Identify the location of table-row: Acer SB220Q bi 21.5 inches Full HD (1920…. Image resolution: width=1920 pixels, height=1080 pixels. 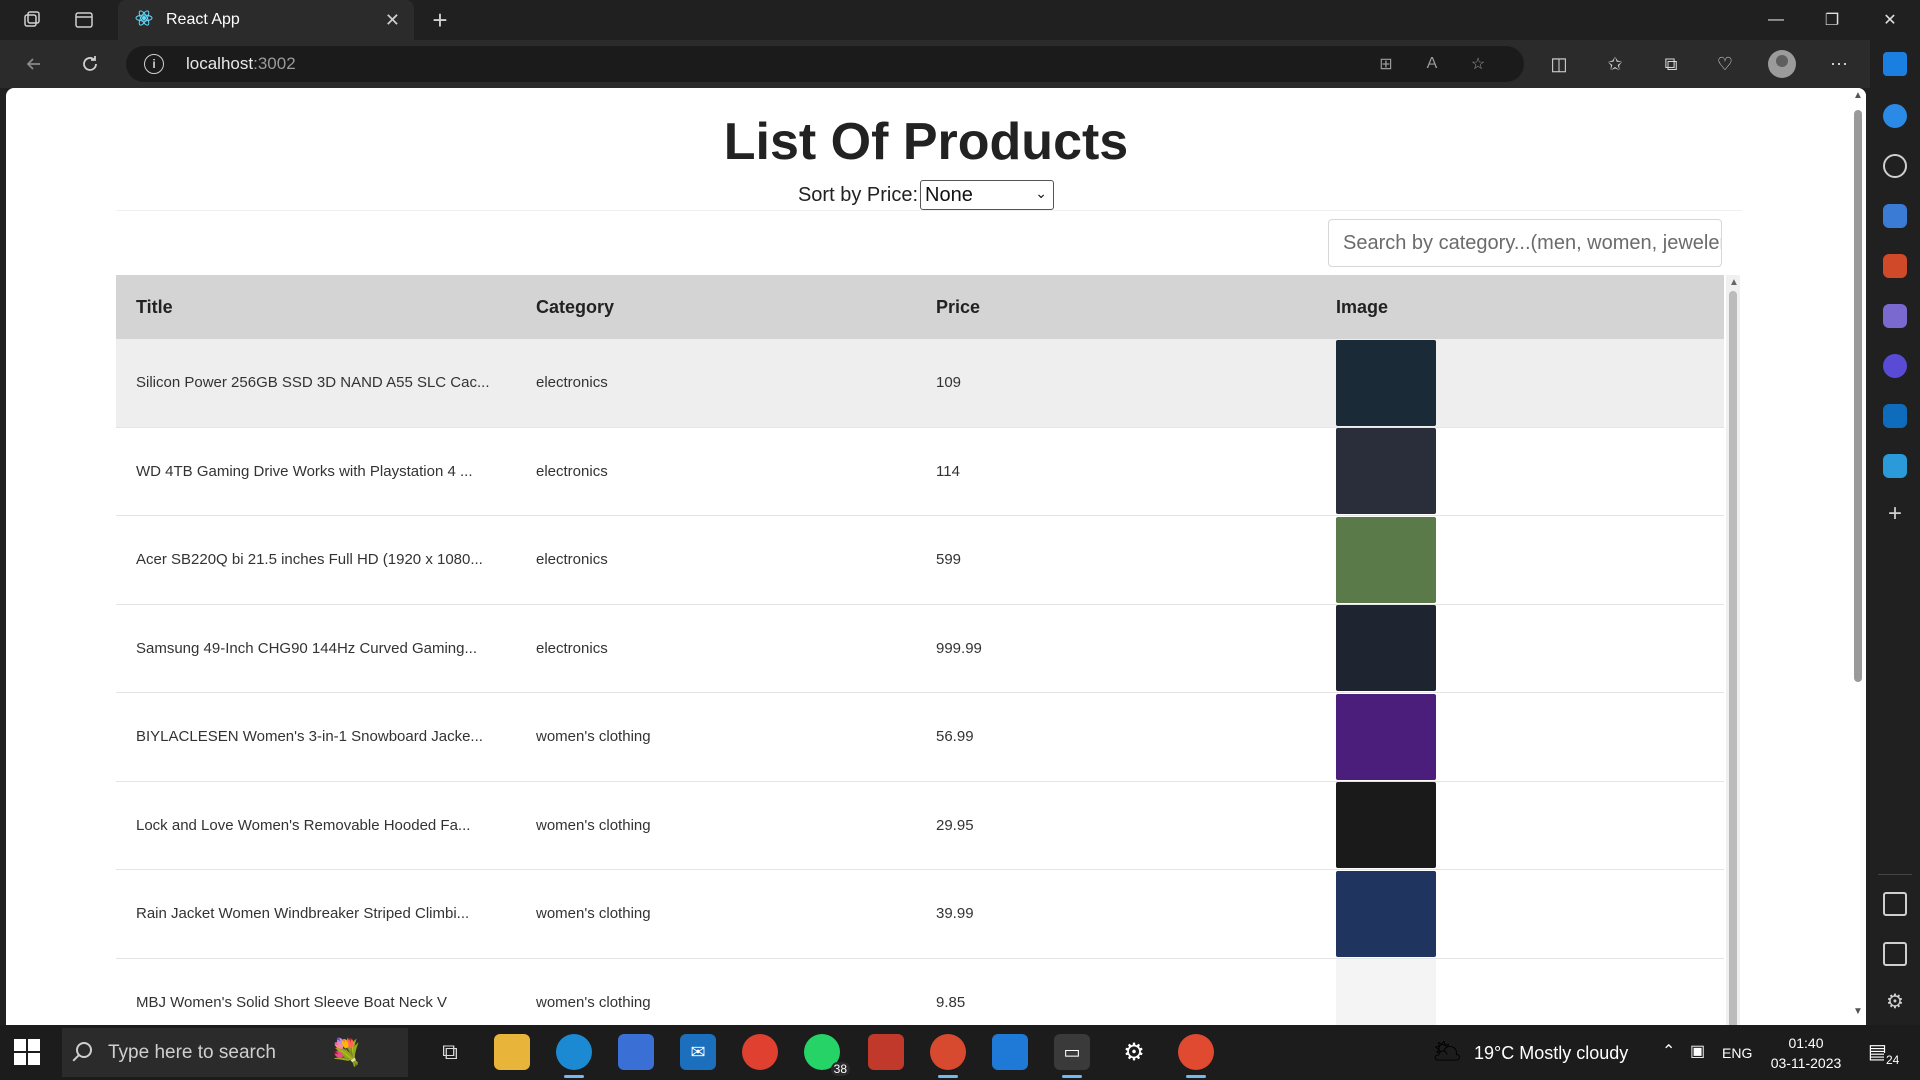
(920, 560).